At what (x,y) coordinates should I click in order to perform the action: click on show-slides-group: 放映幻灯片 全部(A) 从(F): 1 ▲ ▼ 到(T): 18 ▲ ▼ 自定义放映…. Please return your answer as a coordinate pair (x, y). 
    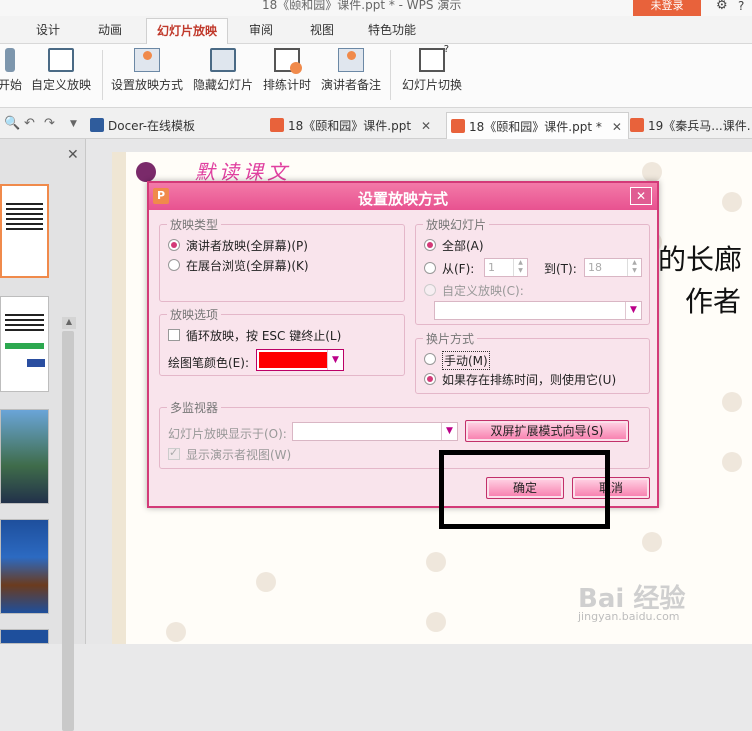
    Looking at the image, I should click on (532, 270).